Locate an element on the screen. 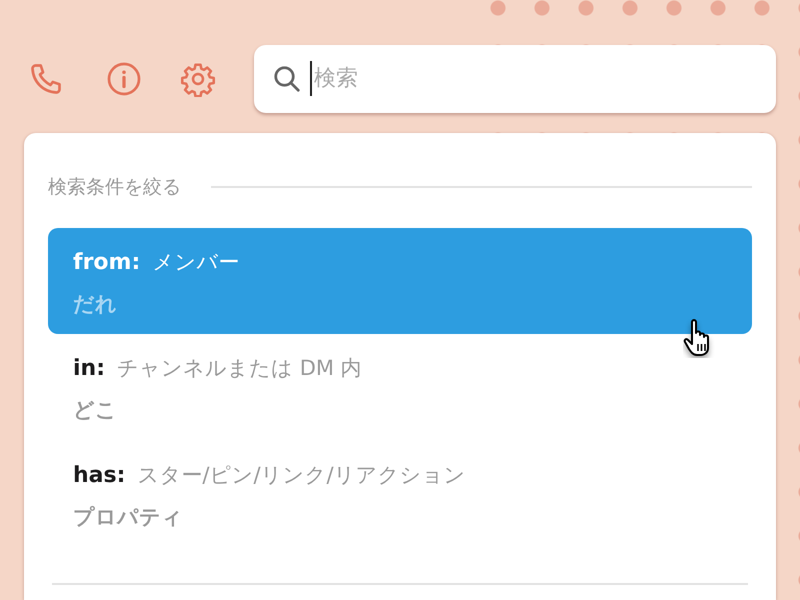 This screenshot has height=600, width=800. info-icon is located at coordinates (124, 78).